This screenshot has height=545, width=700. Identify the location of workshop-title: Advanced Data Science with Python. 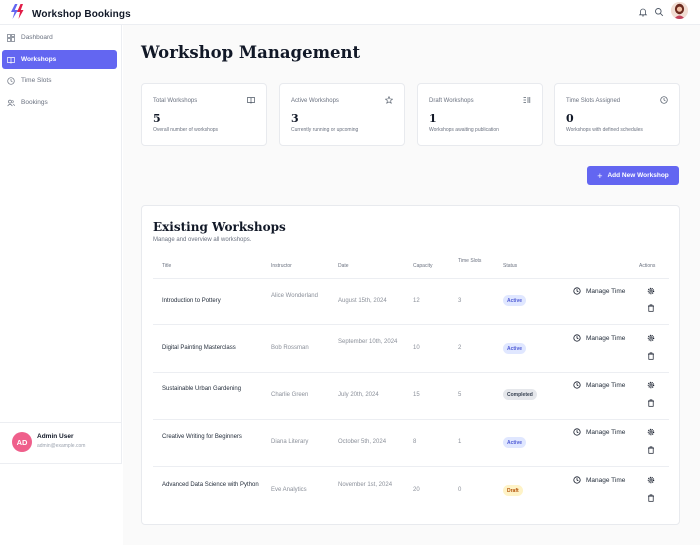
(210, 485).